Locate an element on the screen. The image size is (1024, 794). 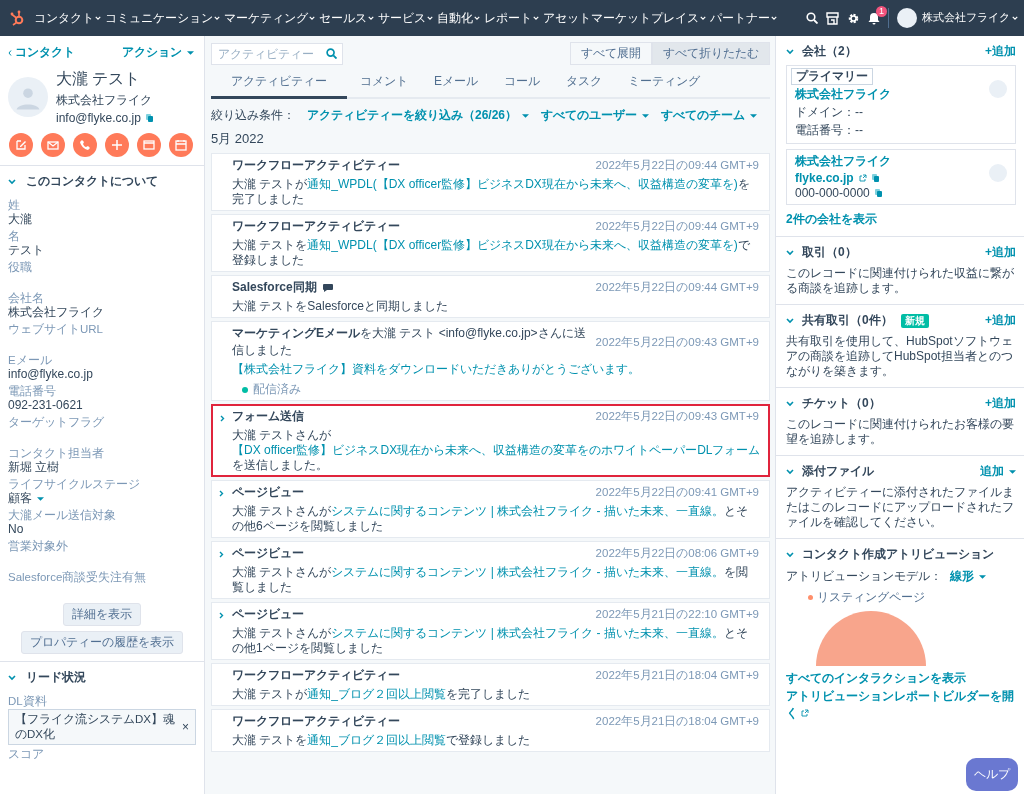
tab: コール is located at coordinates (522, 84).